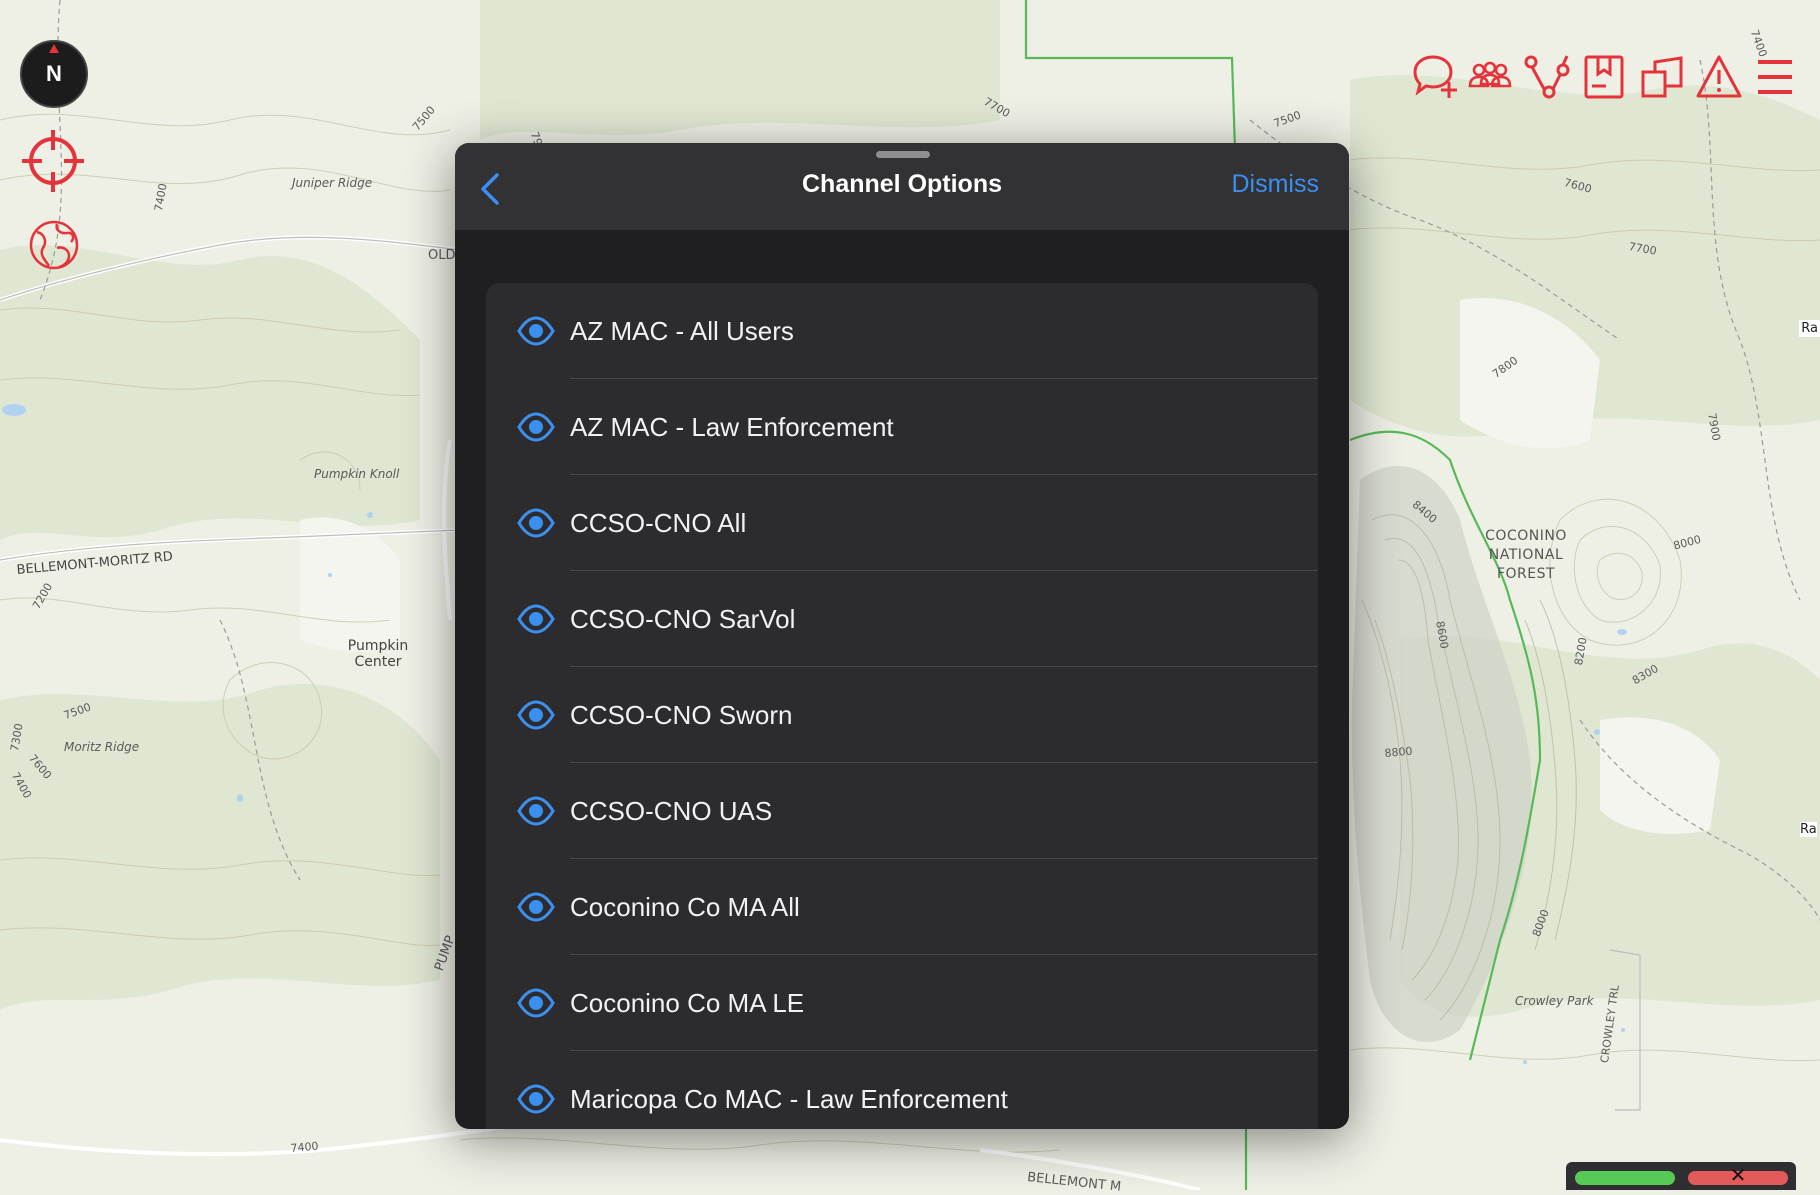  I want to click on channel-label: Maricopa Co MAC - Law Enforcement, so click(789, 1099).